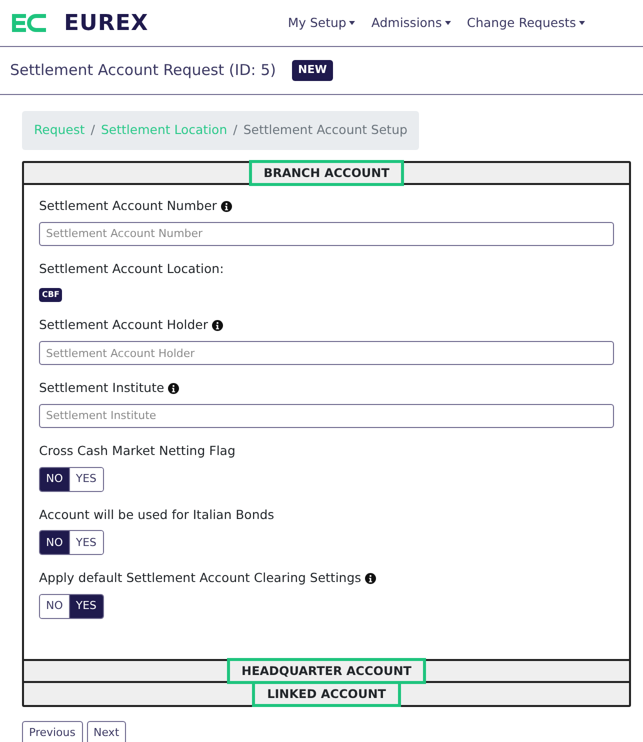  What do you see at coordinates (325, 130) in the screenshot?
I see `breadcrumb-current: Settlement Account Setup` at bounding box center [325, 130].